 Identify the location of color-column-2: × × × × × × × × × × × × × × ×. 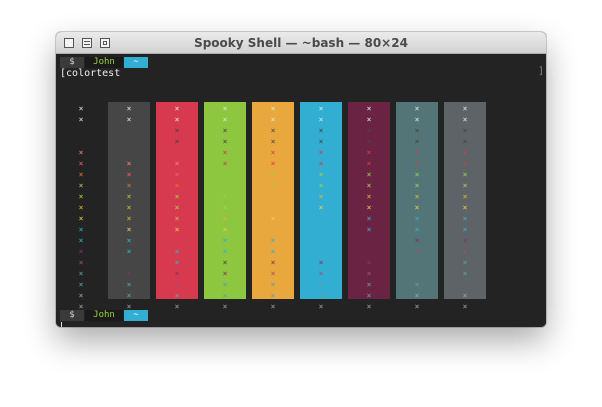
(129, 206).